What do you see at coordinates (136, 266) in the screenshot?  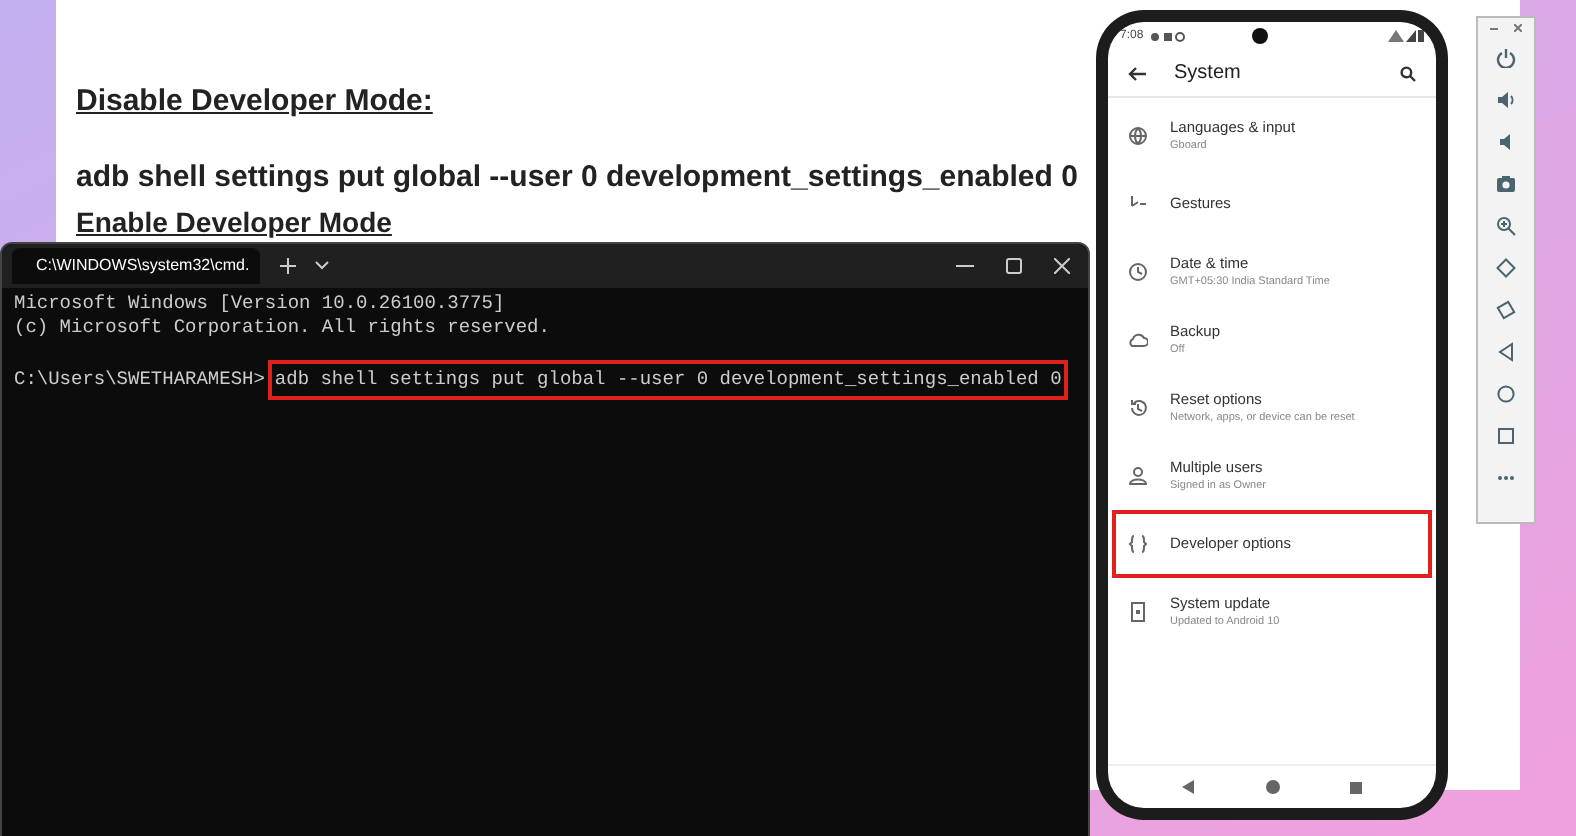 I see `terminal-tab: C:\WINDOWS\system32\cmd.` at bounding box center [136, 266].